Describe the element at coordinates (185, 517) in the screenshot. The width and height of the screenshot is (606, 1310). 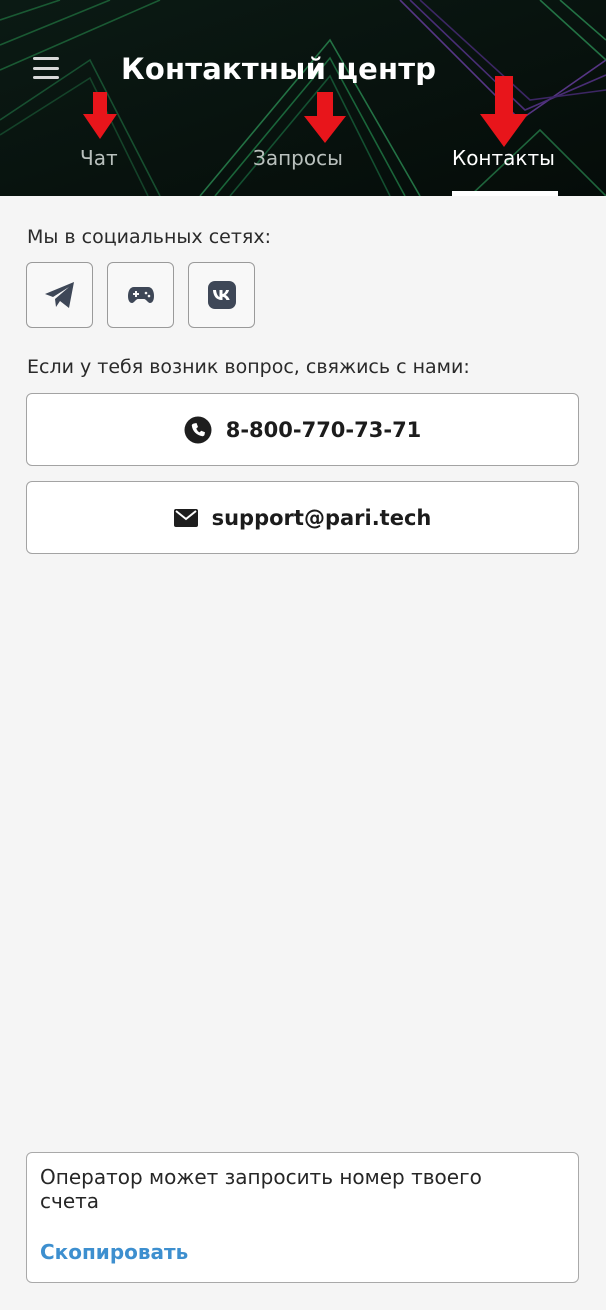
I see `envelope-icon` at that location.